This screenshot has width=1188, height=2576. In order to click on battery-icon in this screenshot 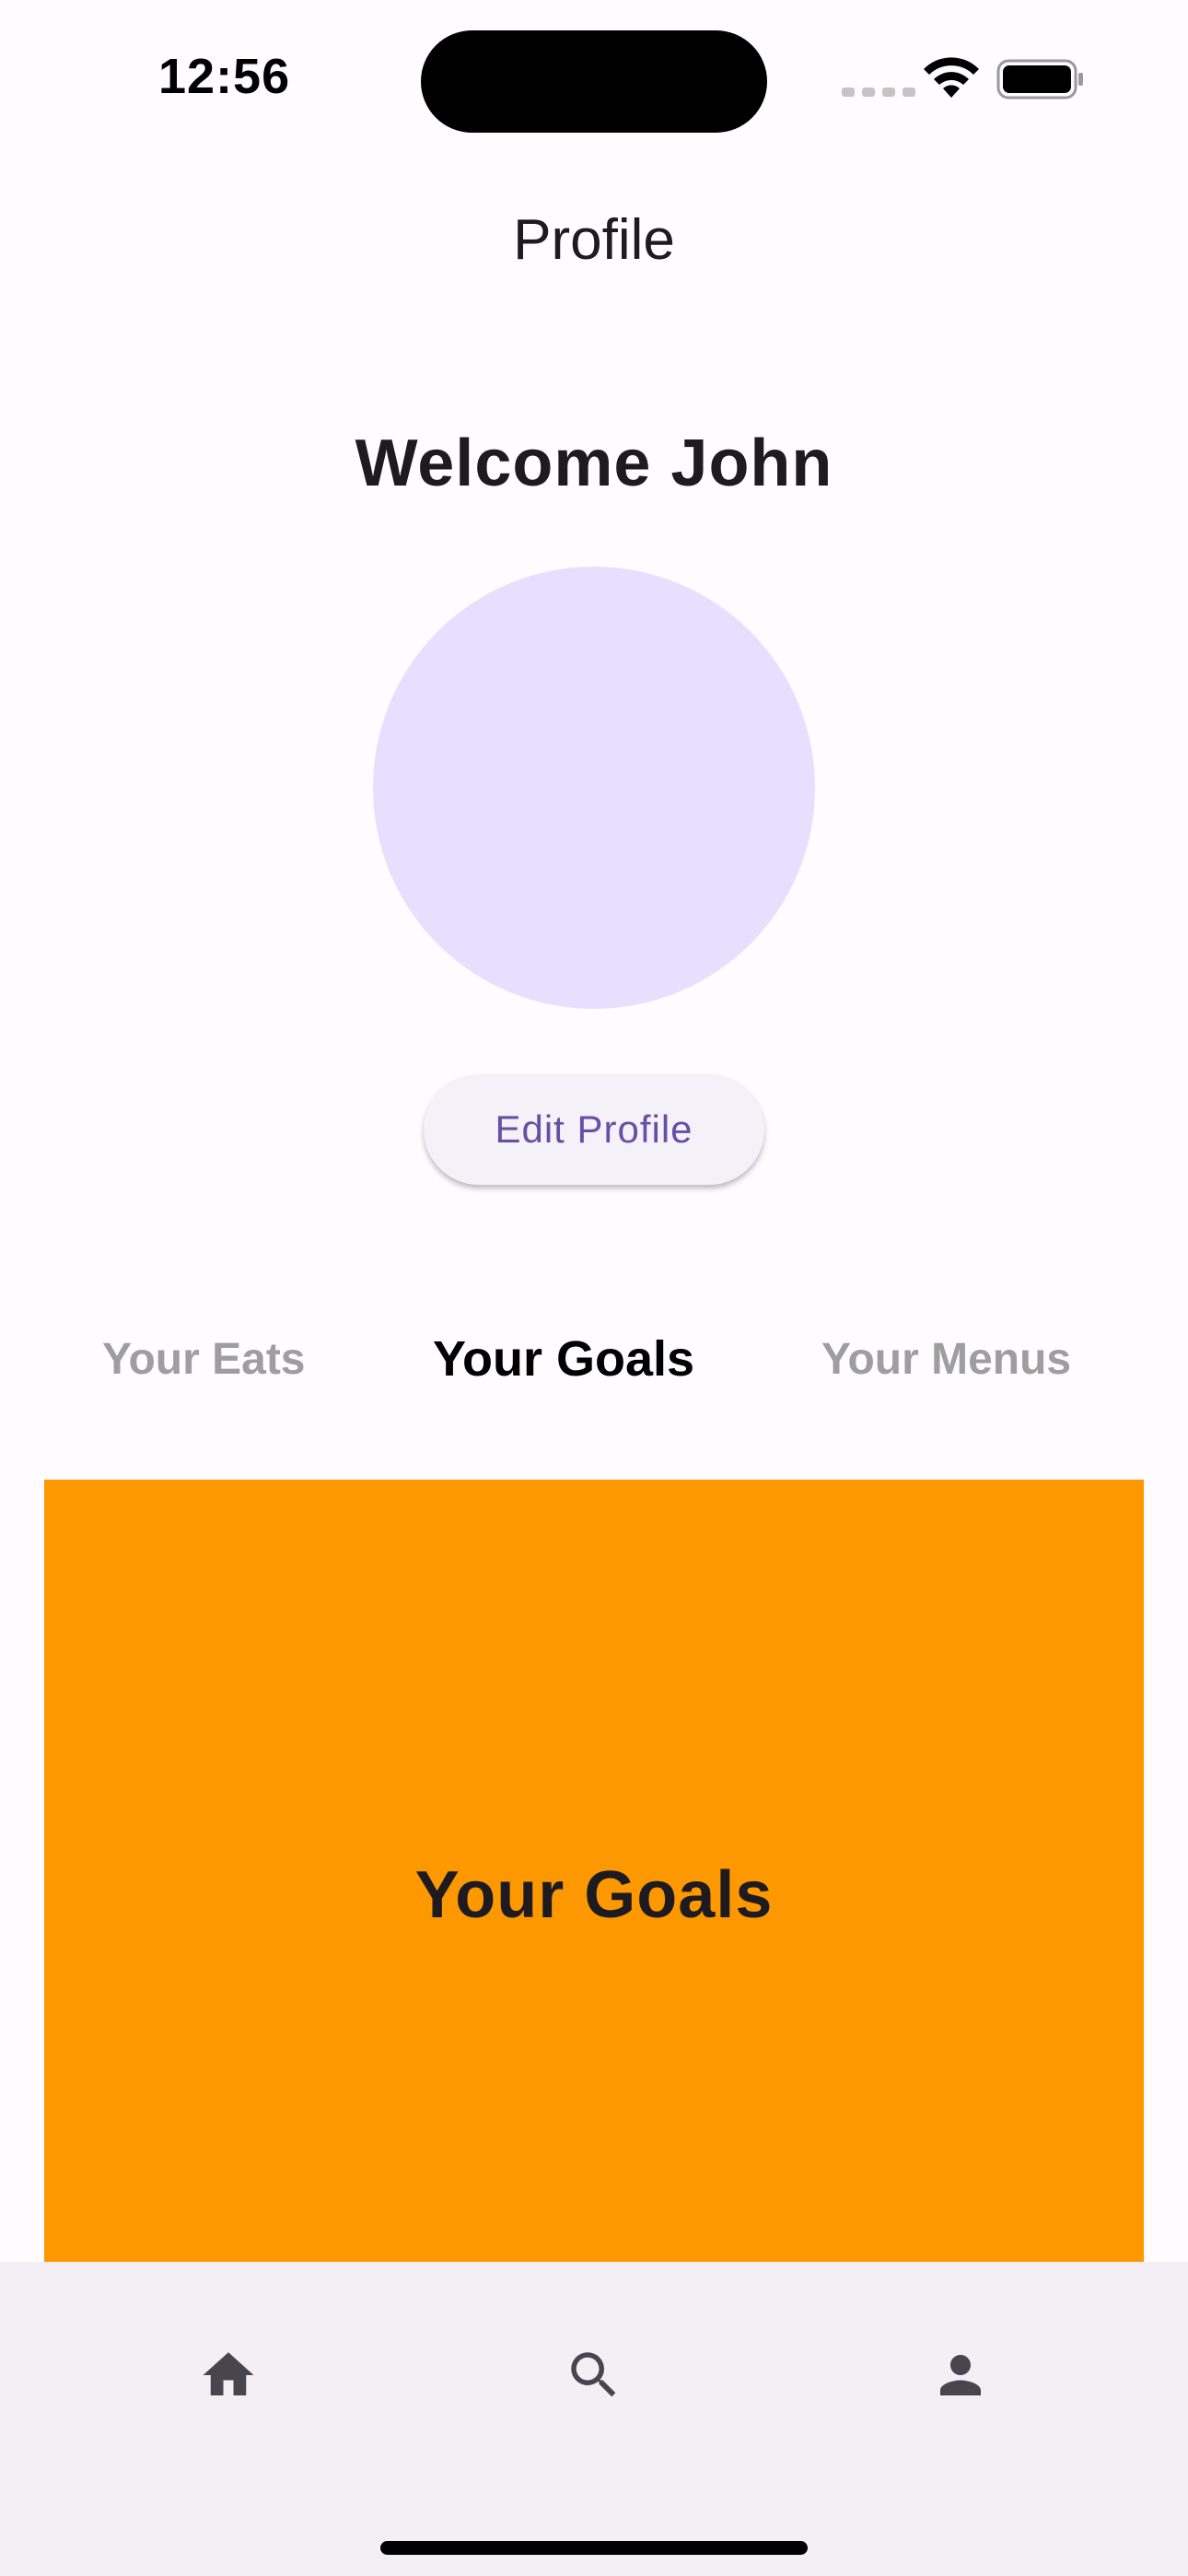, I will do `click(1039, 79)`.